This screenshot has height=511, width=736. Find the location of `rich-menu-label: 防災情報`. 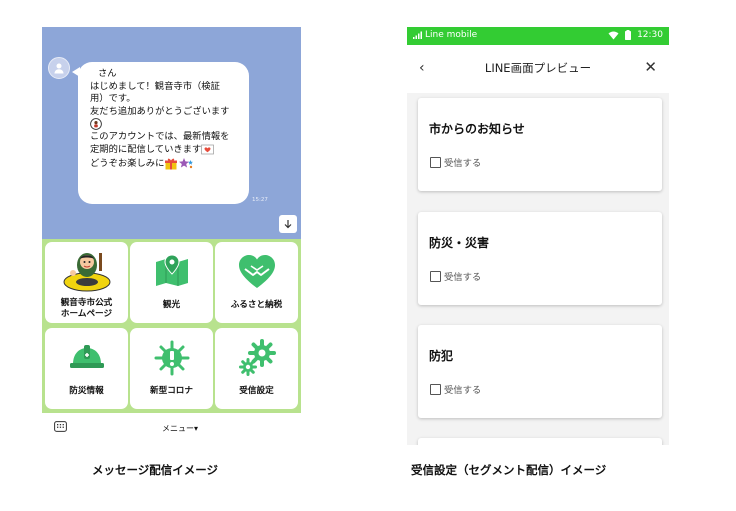

rich-menu-label: 防災情報 is located at coordinates (86, 391).